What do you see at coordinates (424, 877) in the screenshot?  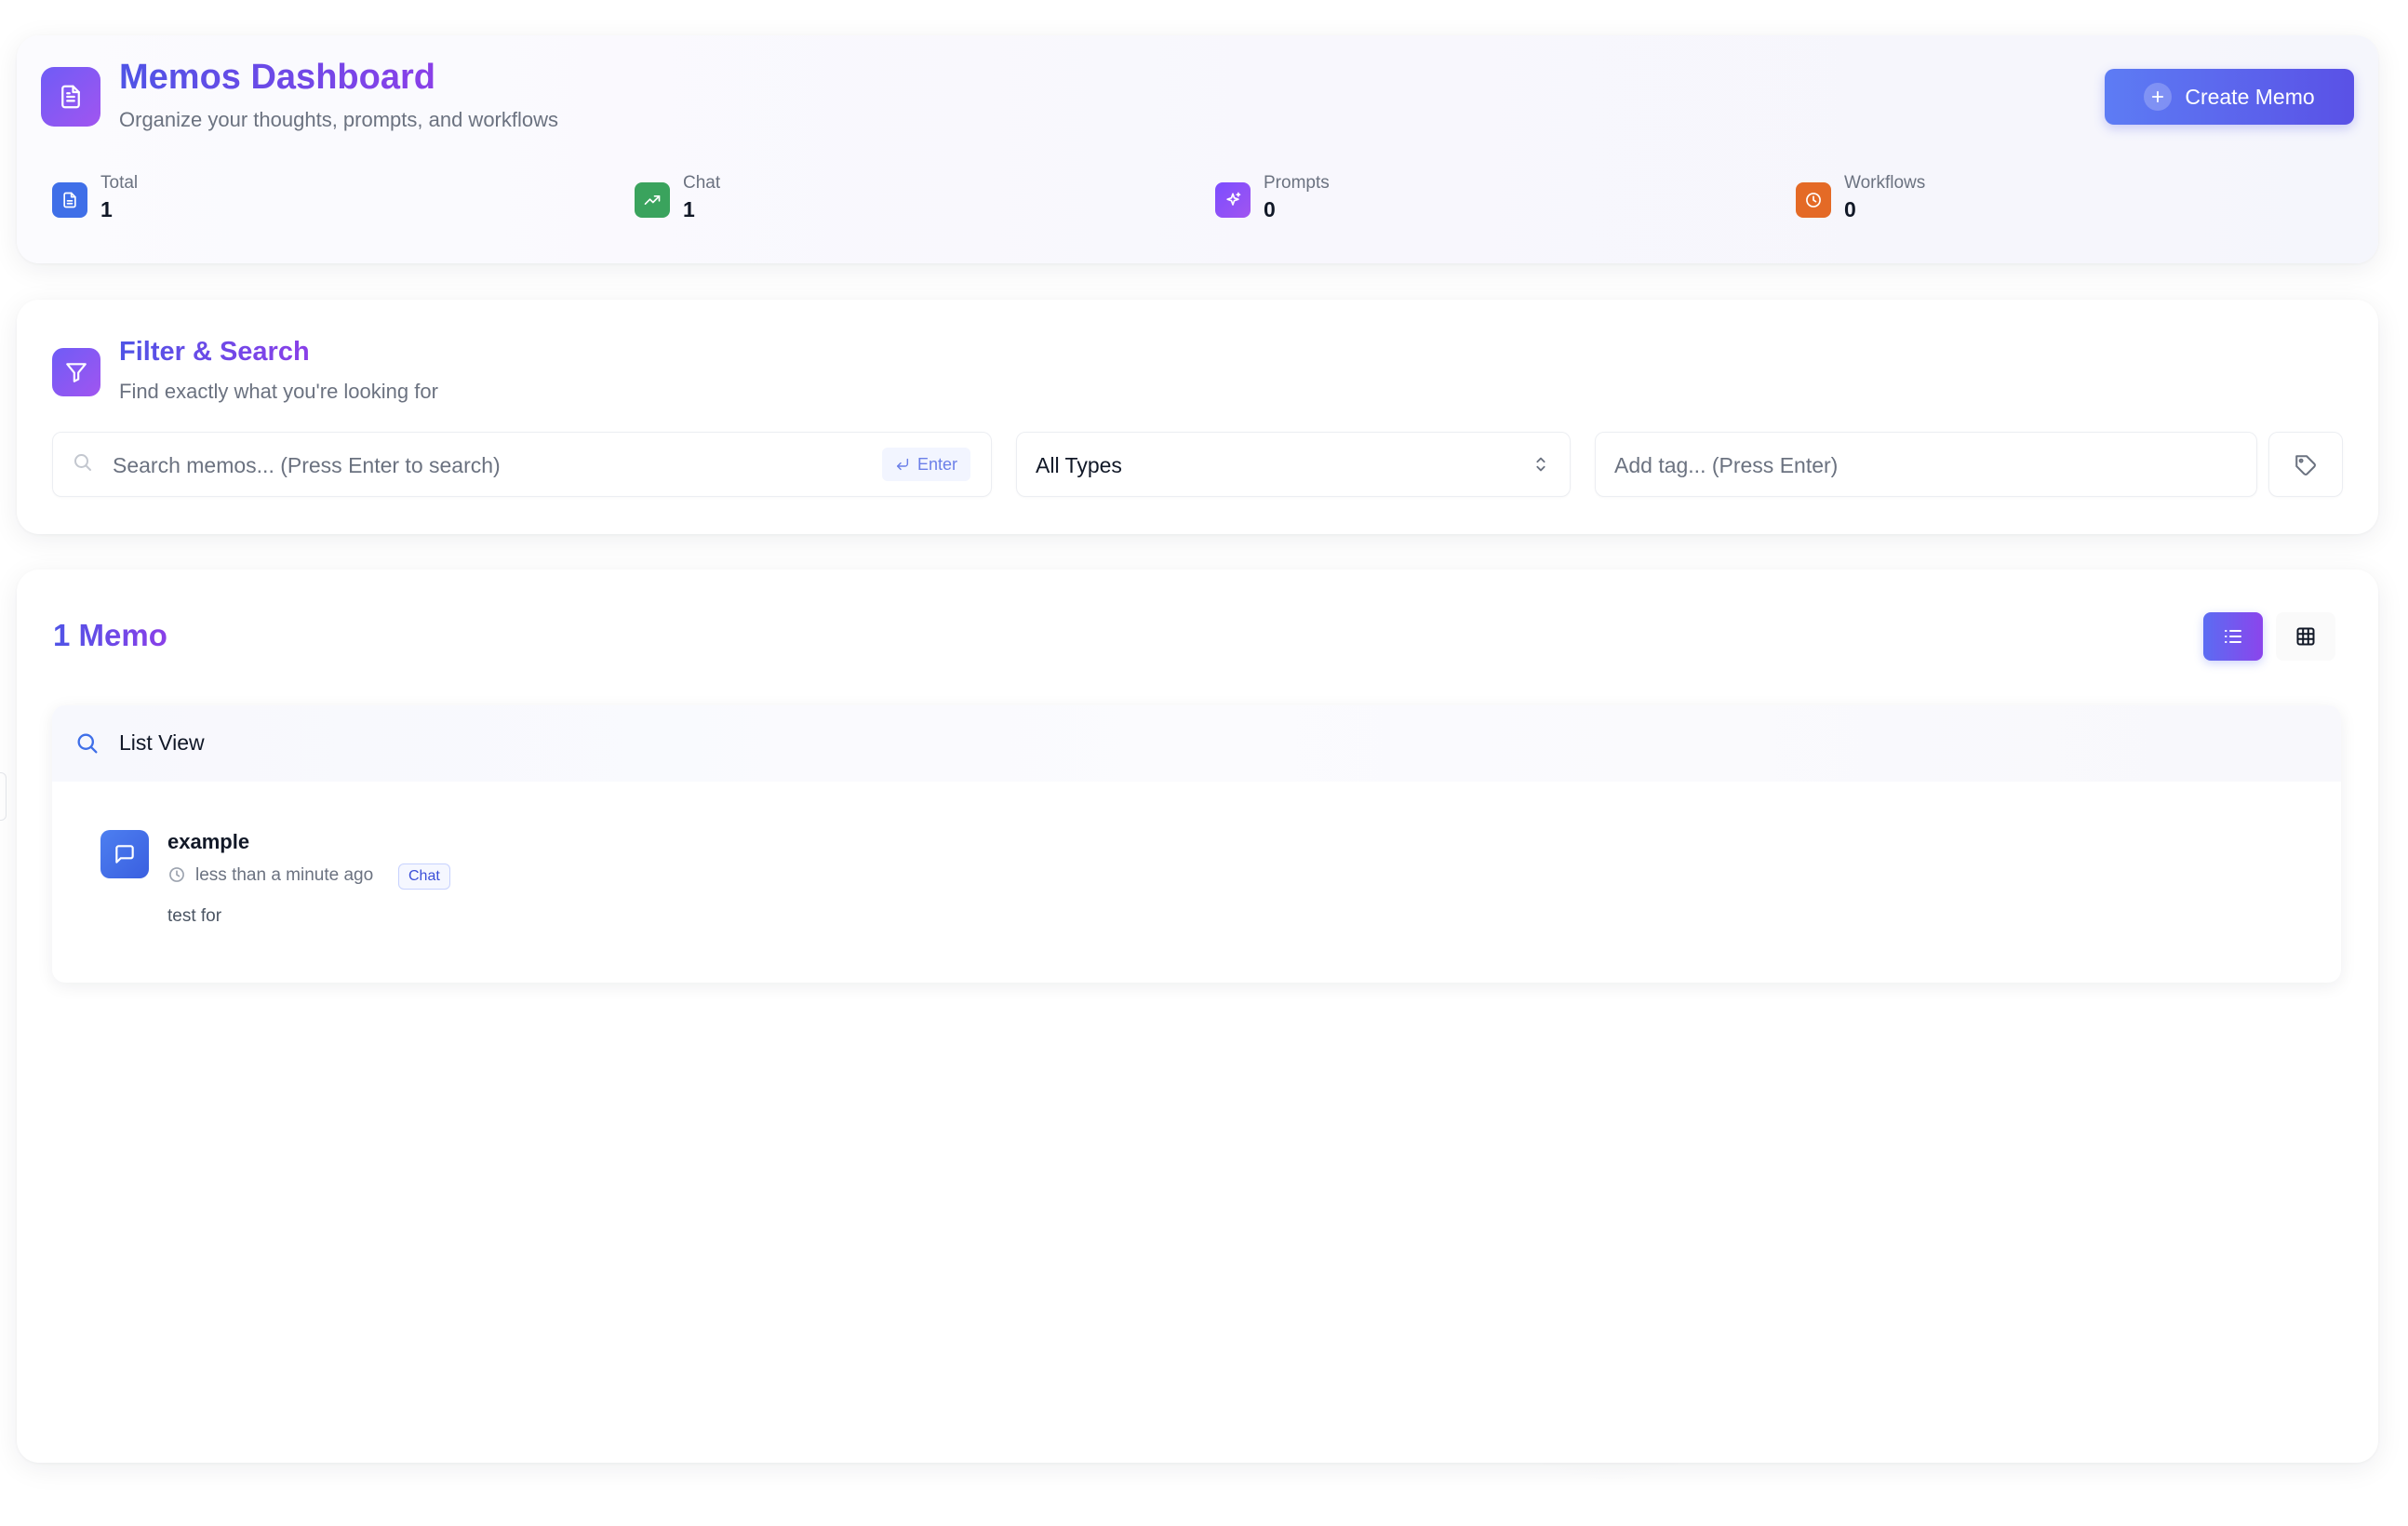 I see `memo-type-badge: Chat` at bounding box center [424, 877].